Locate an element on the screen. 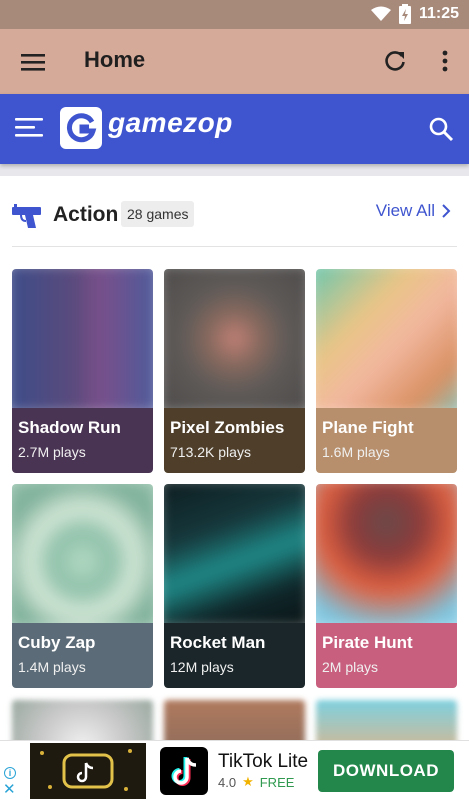 This screenshot has width=469, height=800. game-plays: 1.6M plays is located at coordinates (356, 452).